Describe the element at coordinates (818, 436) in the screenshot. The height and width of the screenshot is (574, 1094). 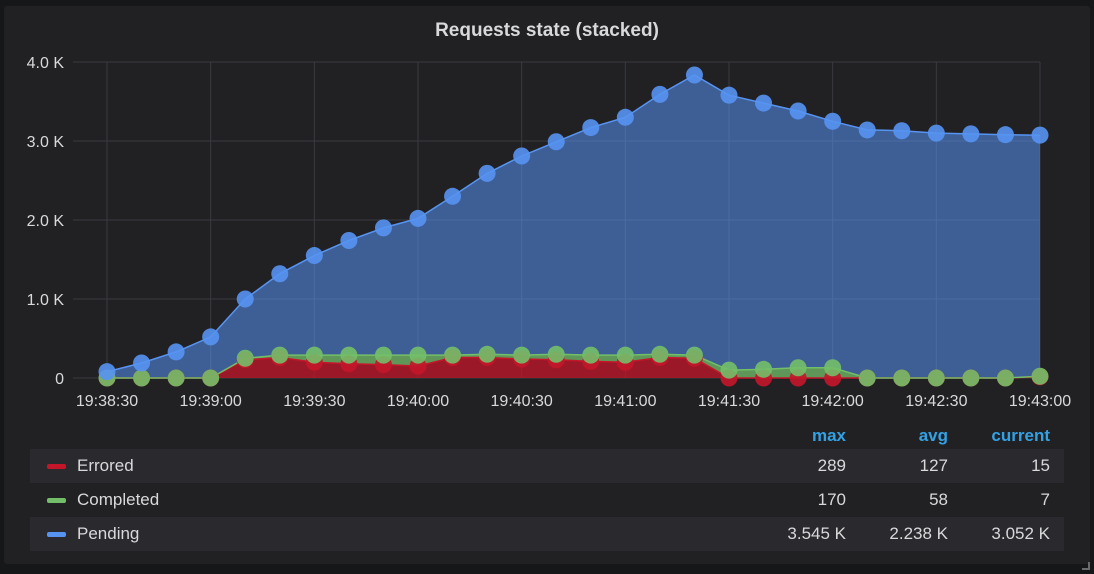
I see `legend-header-max: max` at that location.